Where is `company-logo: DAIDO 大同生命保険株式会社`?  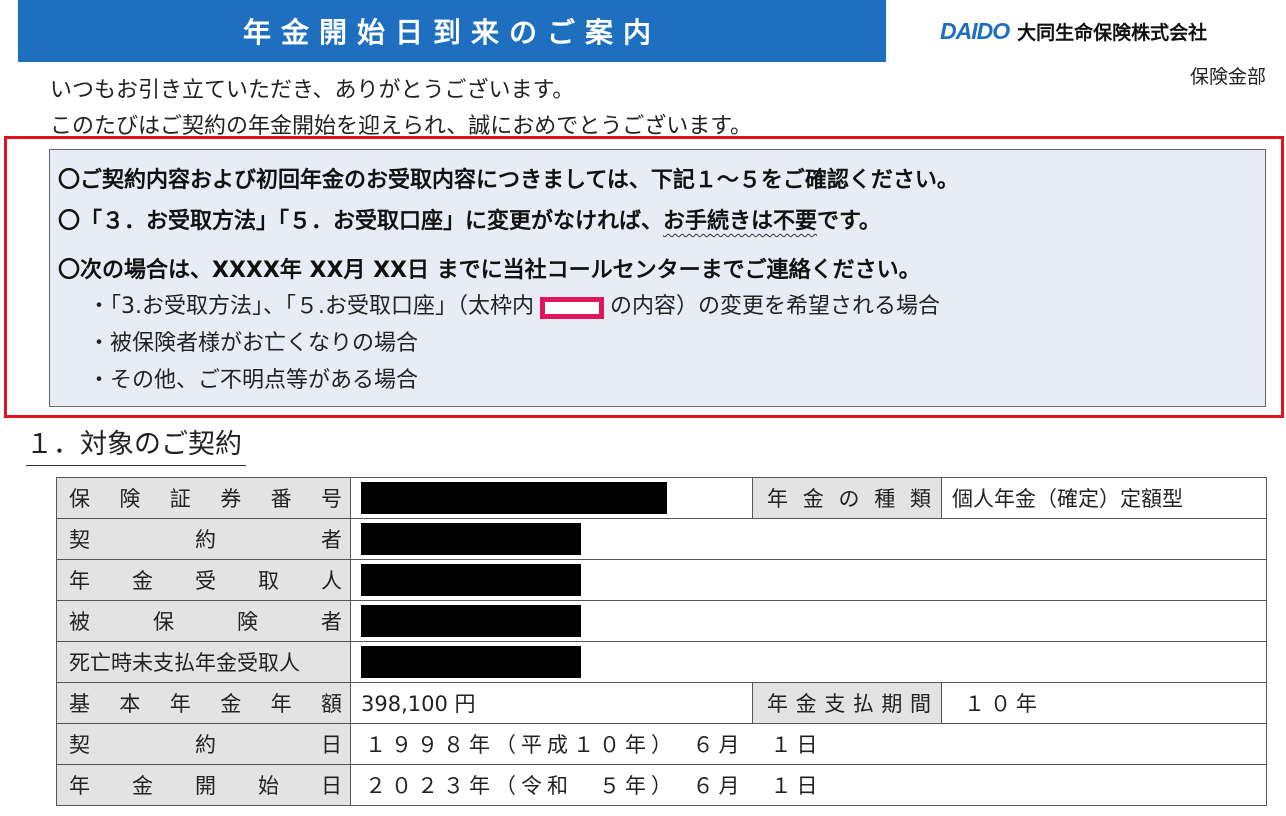
company-logo: DAIDO 大同生命保険株式会社 is located at coordinates (1073, 31).